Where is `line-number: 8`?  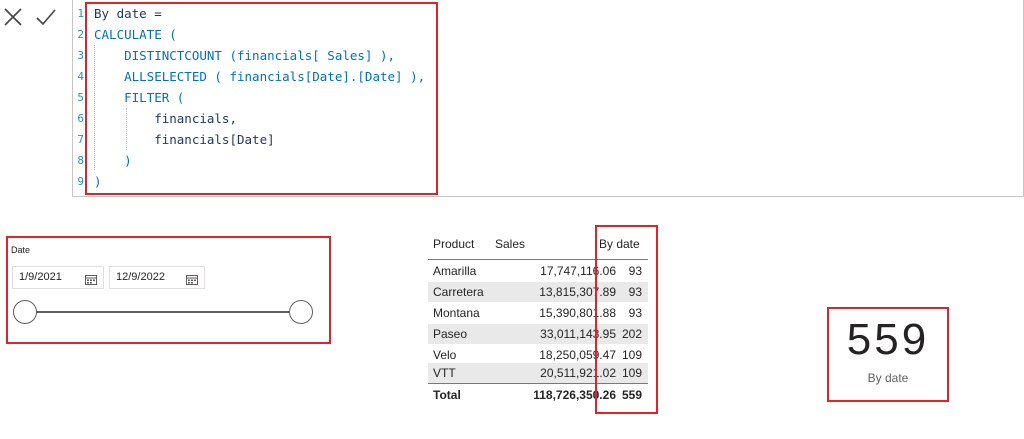 line-number: 8 is located at coordinates (80, 160).